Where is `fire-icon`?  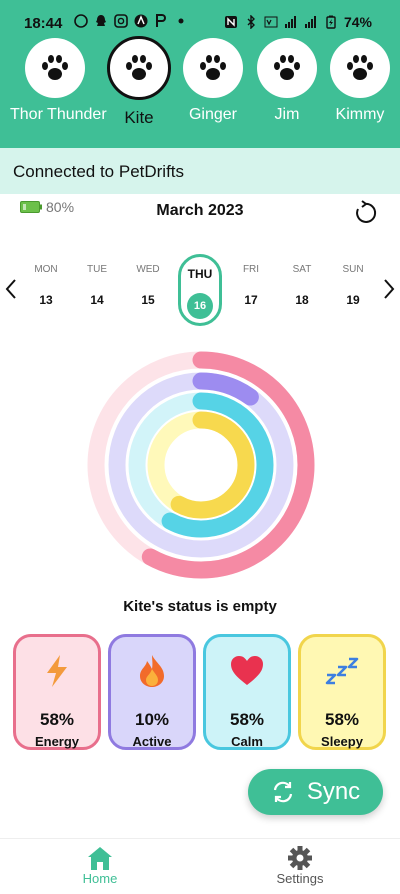
fire-icon is located at coordinates (152, 671).